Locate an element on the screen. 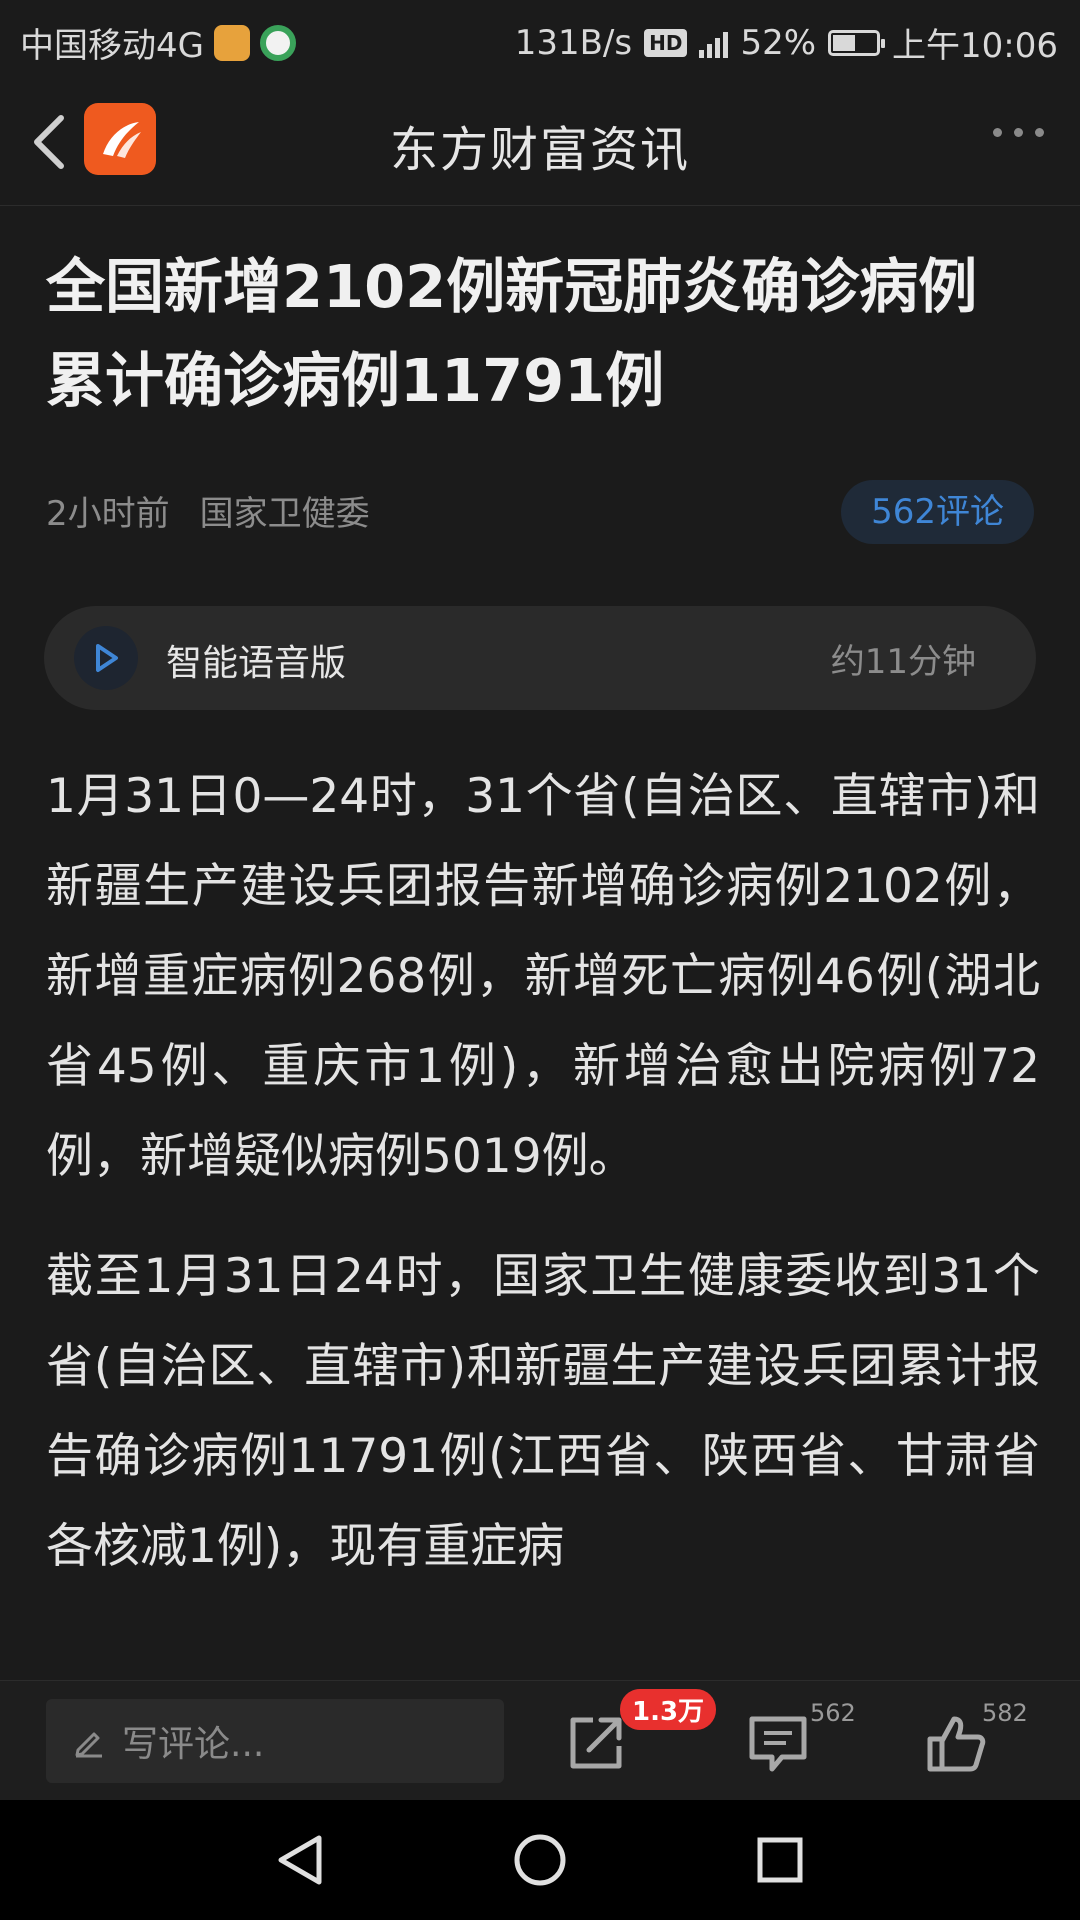 This screenshot has height=1920, width=1080. triangle-back-icon is located at coordinates (300, 1860).